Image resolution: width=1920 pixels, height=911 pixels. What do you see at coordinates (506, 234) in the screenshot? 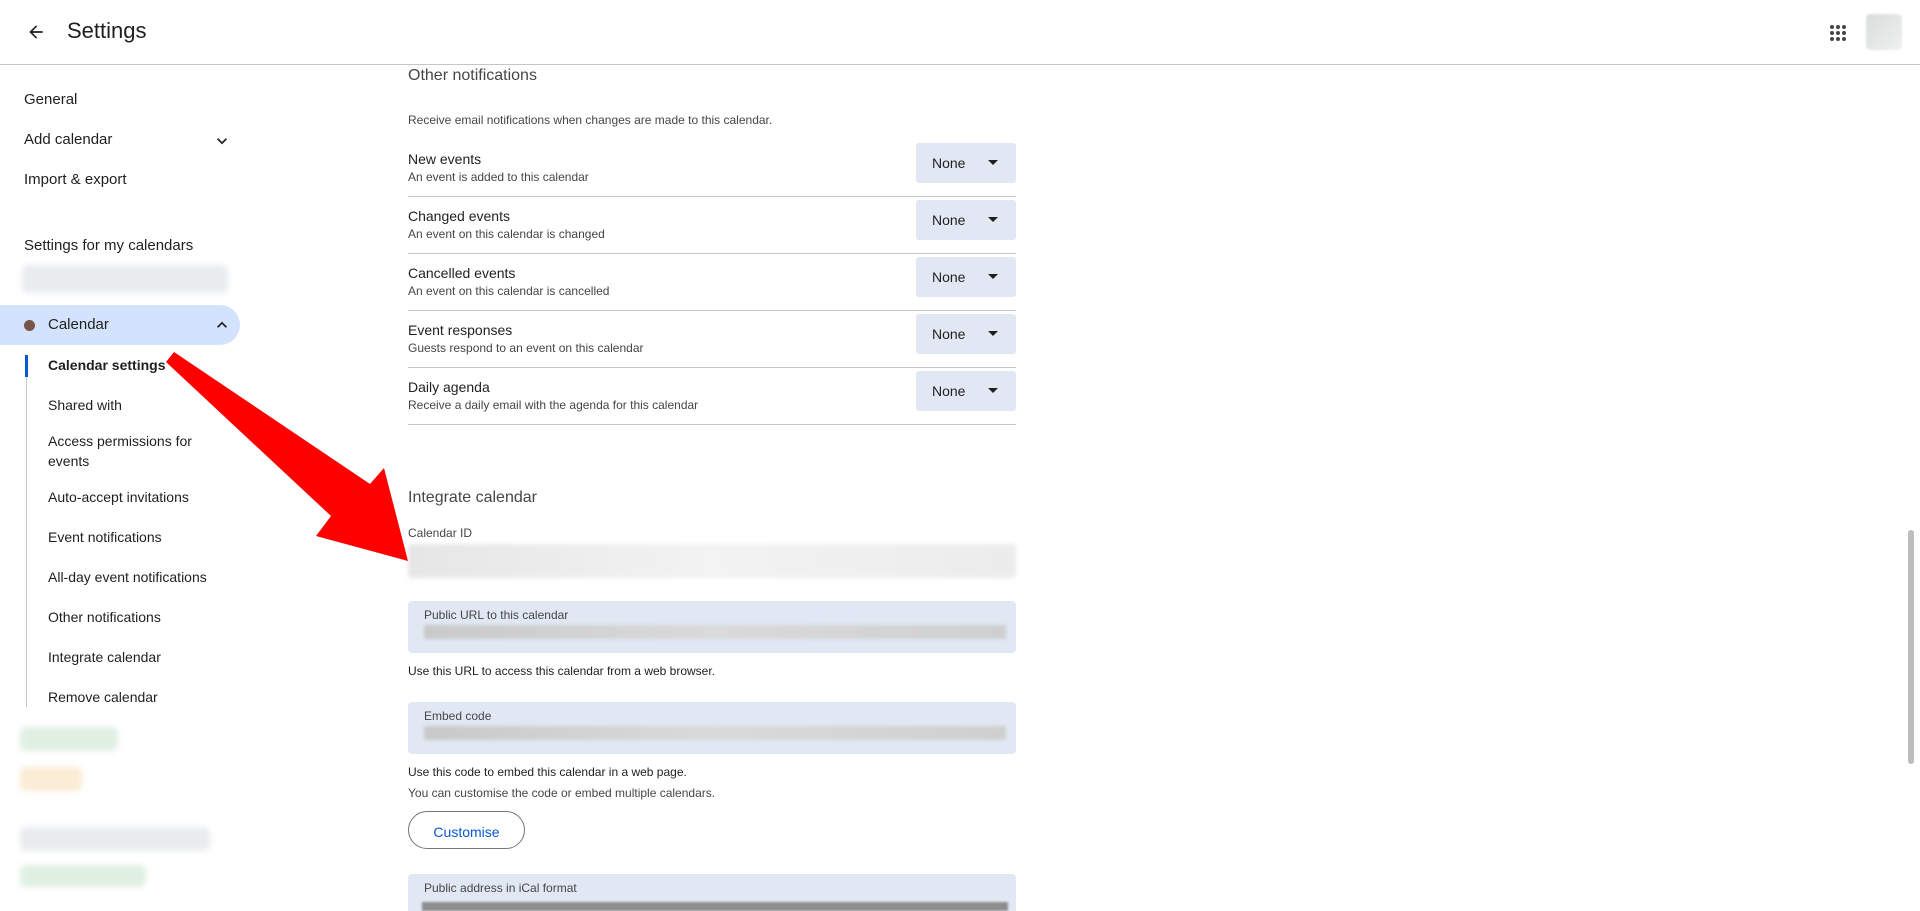
I see `notification-subtitle: An event on this calendar is changed` at bounding box center [506, 234].